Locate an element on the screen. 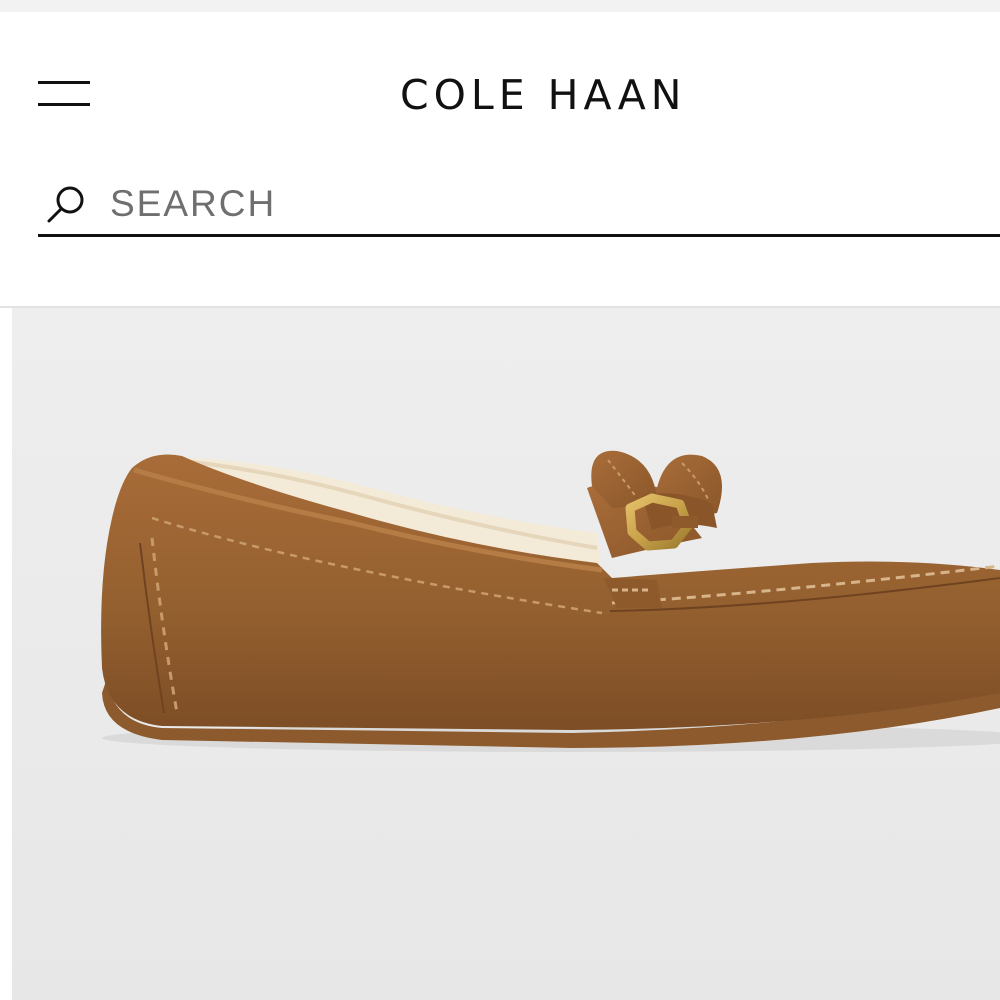  menu-line-bottom is located at coordinates (64, 104).